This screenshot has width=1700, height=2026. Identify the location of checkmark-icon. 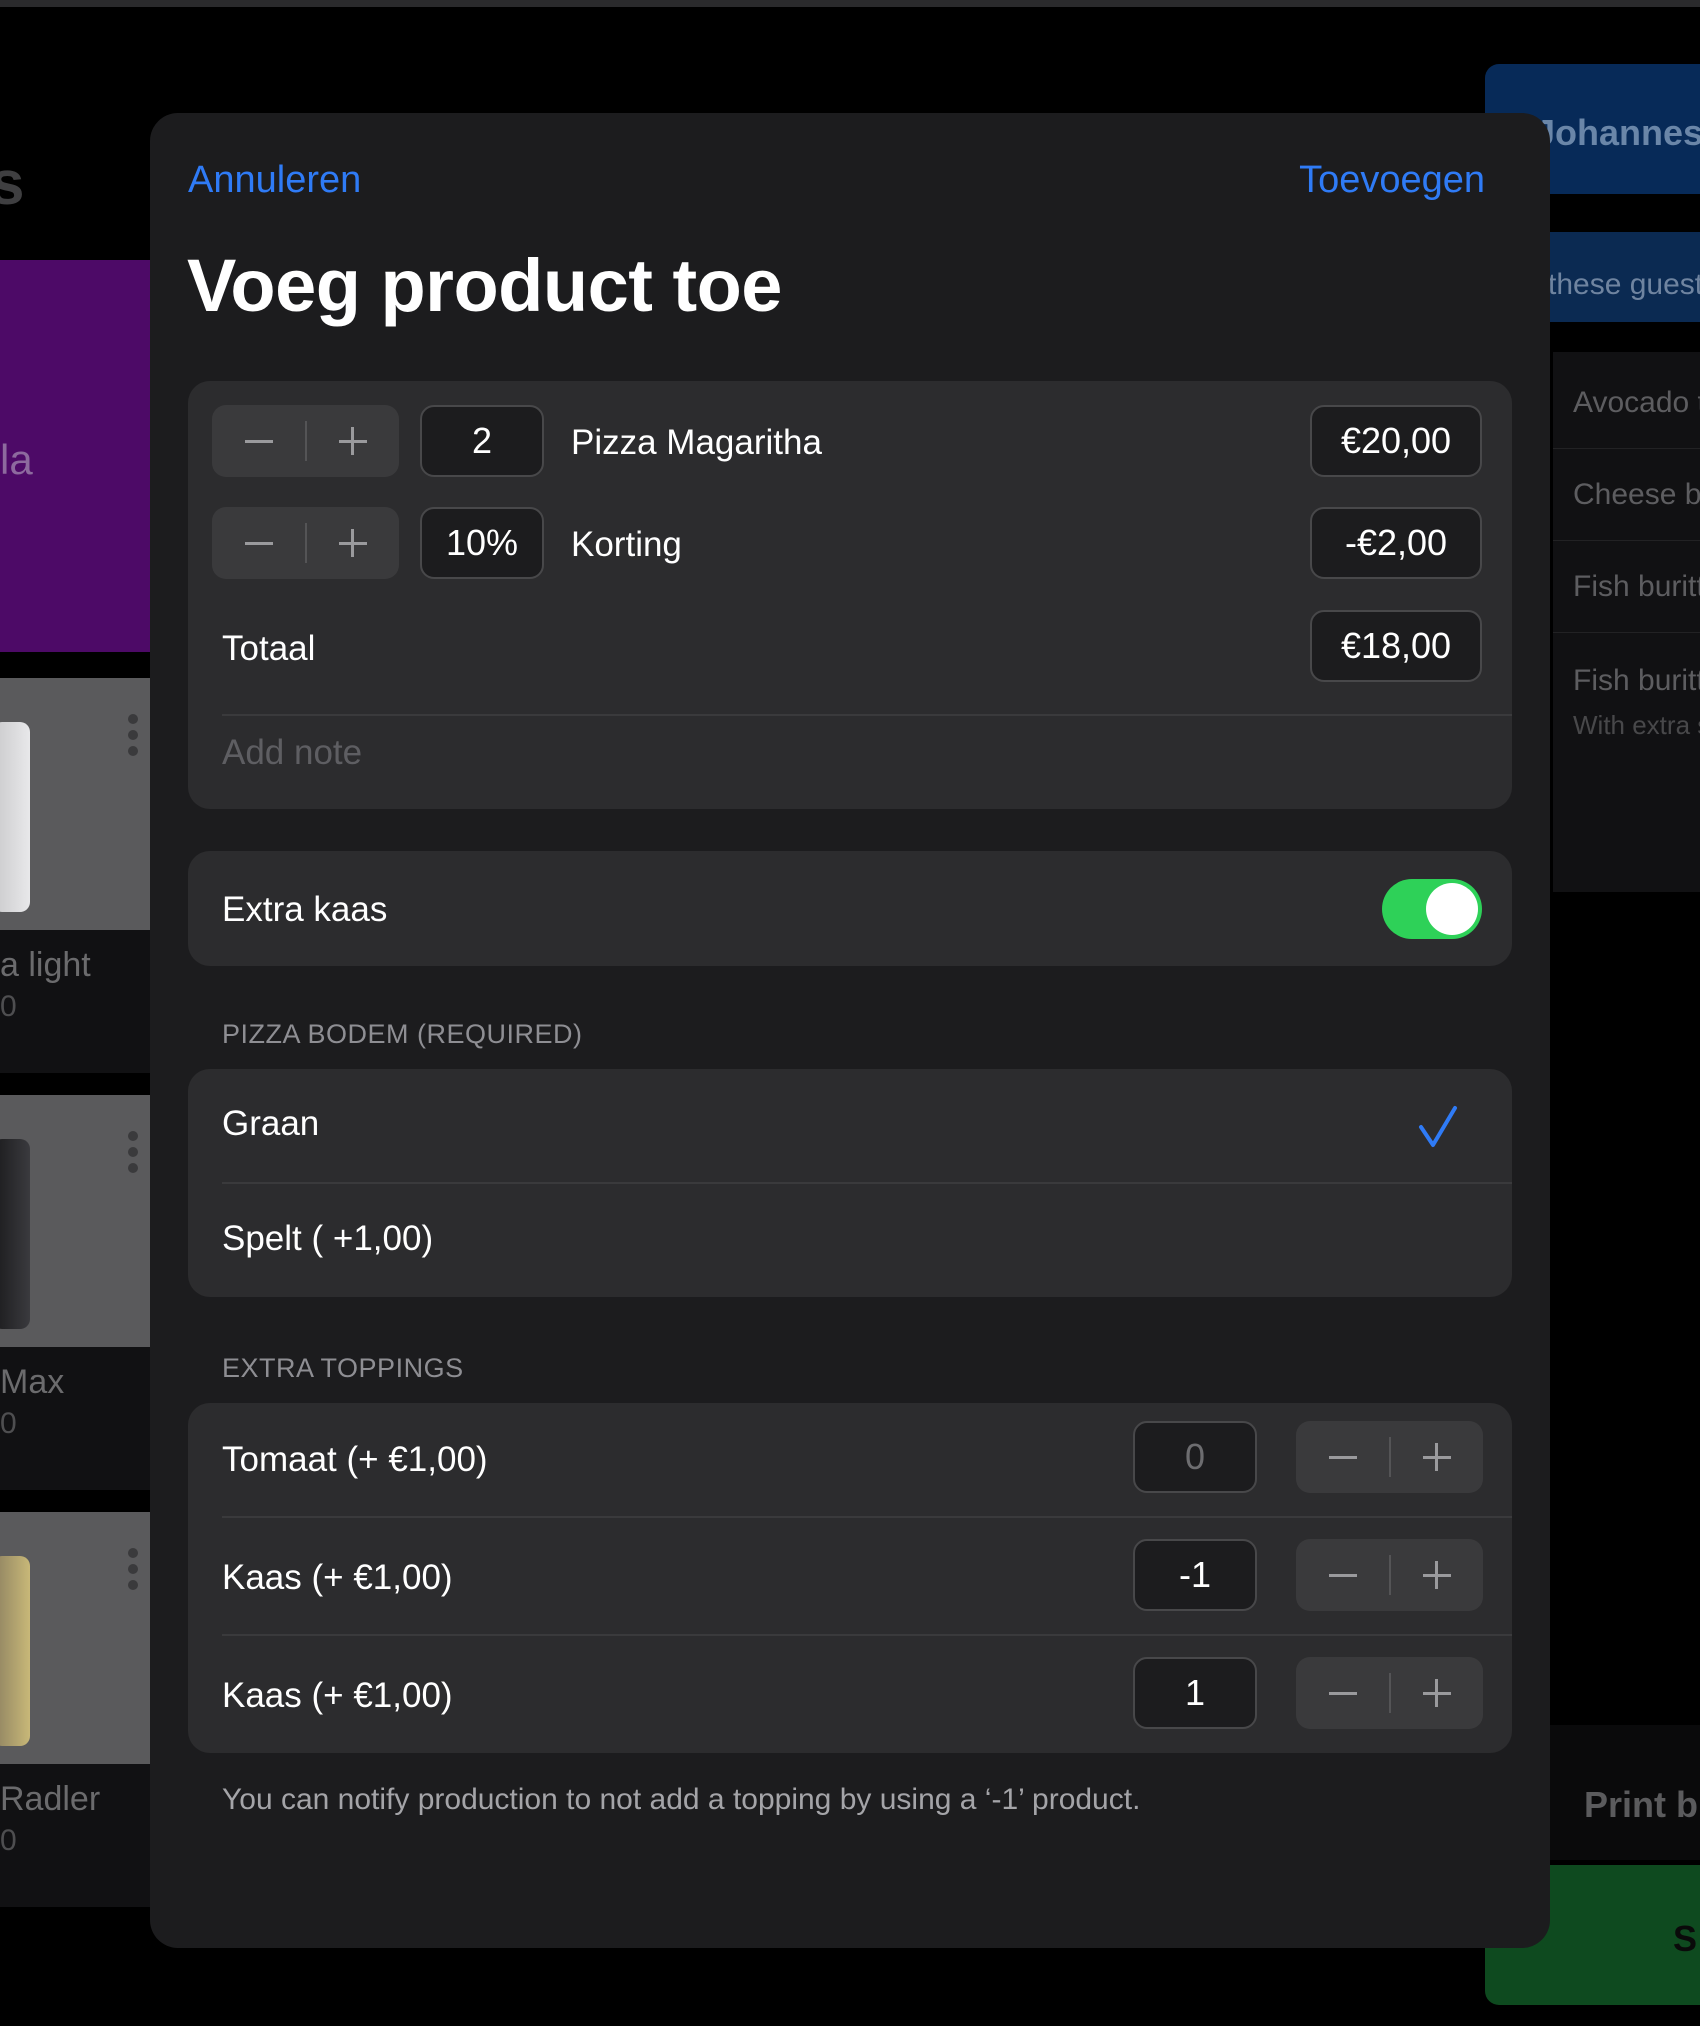
(1438, 1126).